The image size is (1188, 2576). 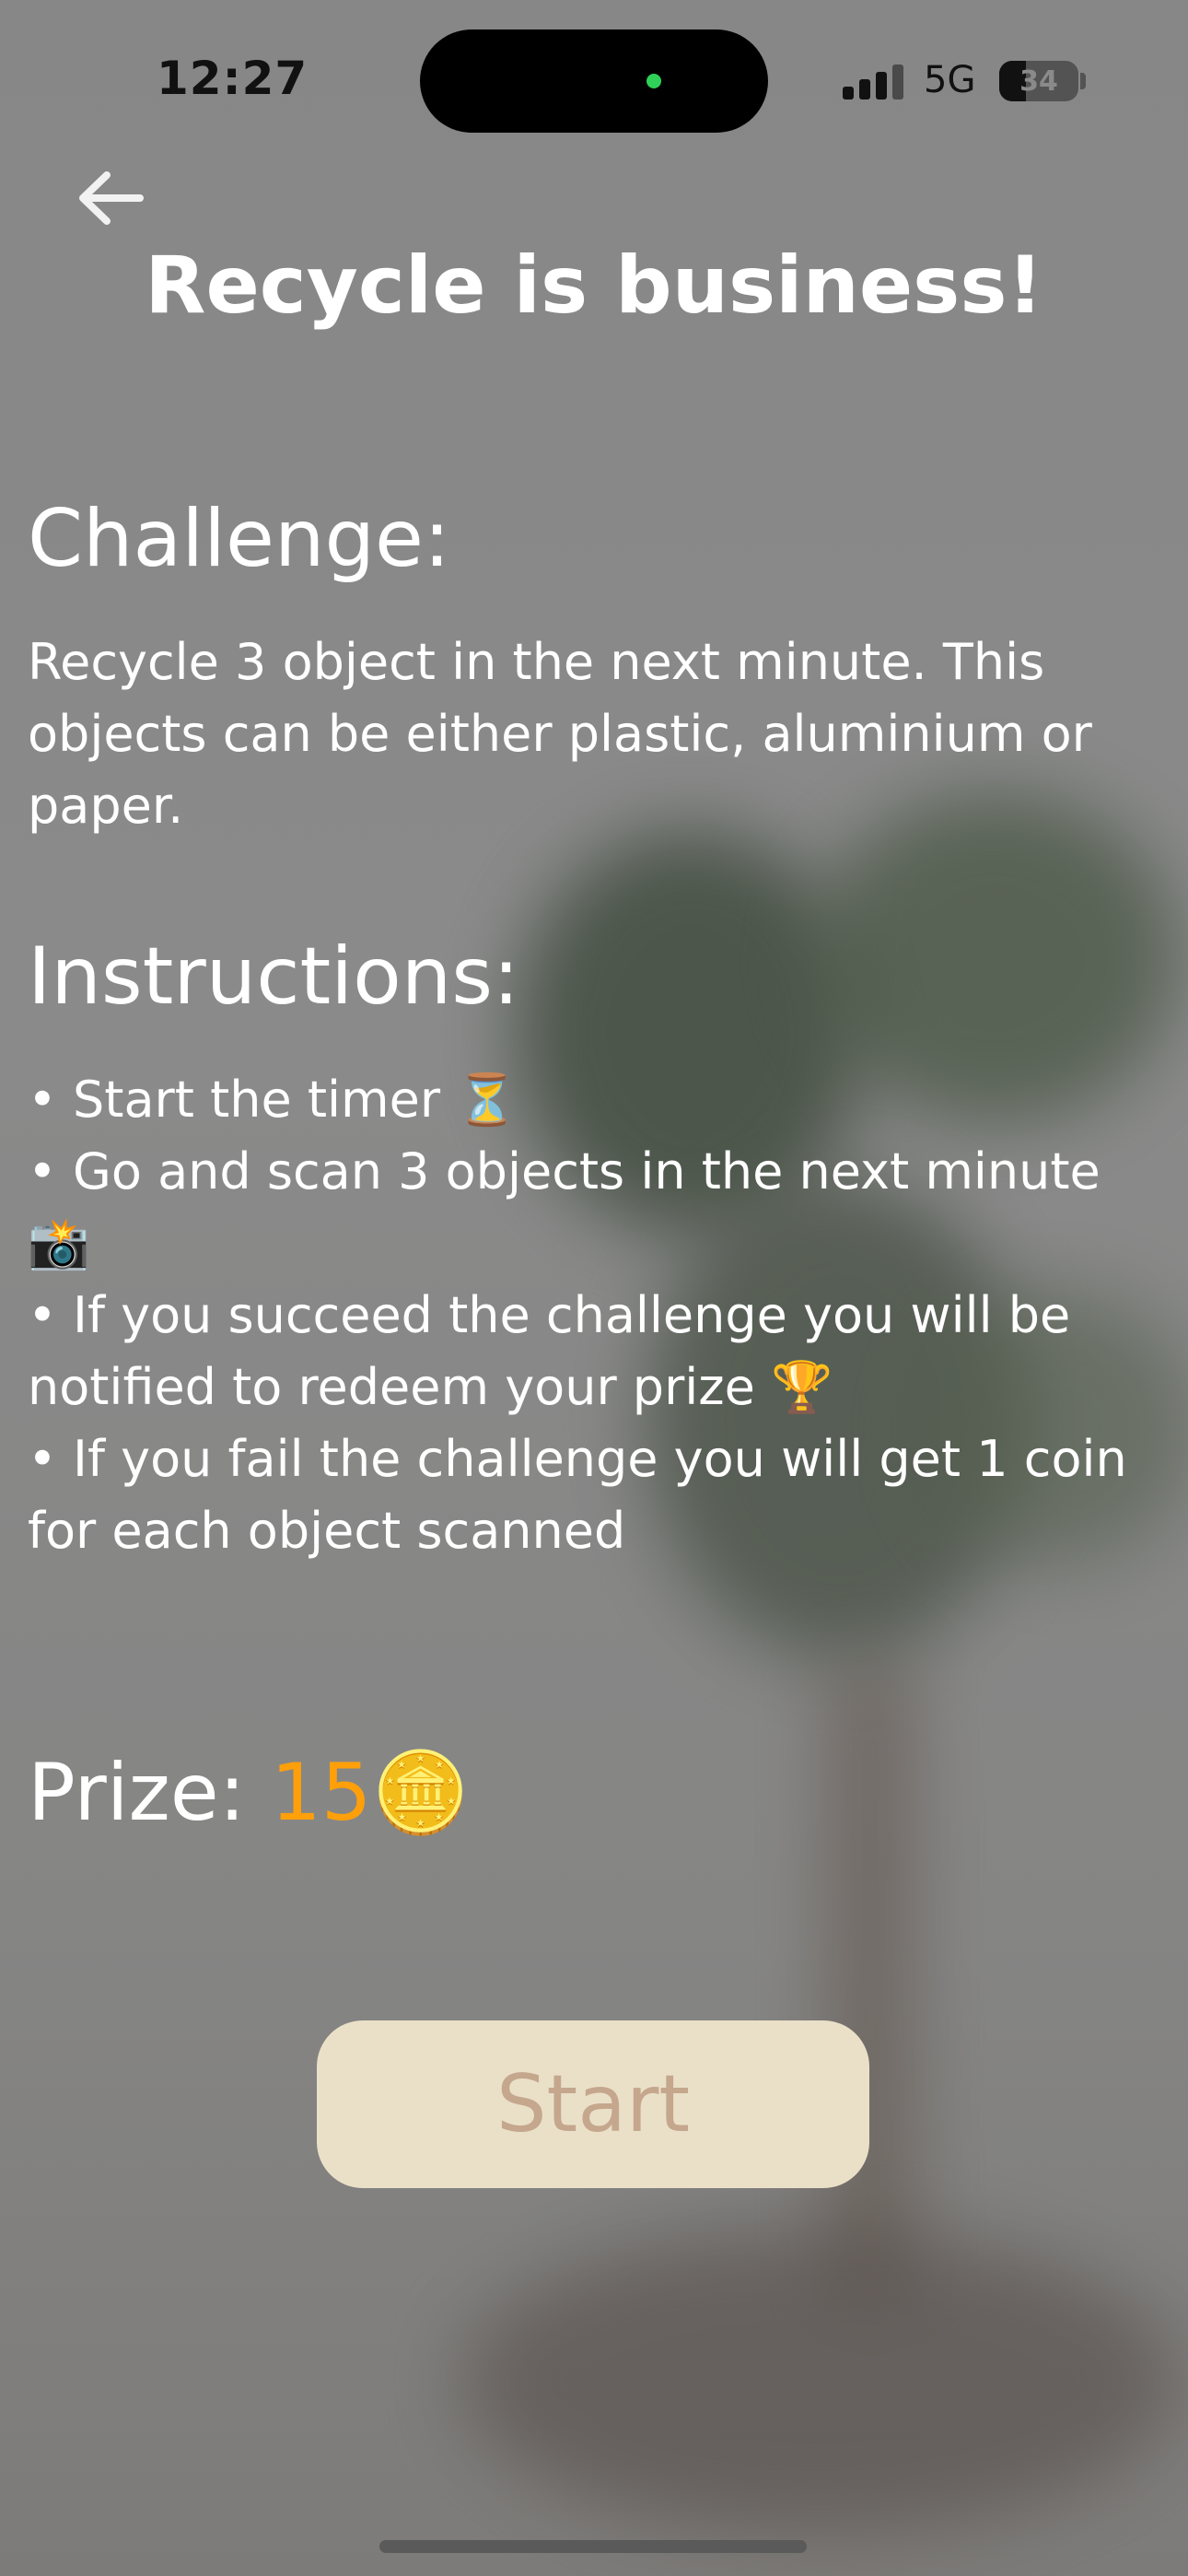 What do you see at coordinates (421, 1793) in the screenshot?
I see `coins-icon: 🪙` at bounding box center [421, 1793].